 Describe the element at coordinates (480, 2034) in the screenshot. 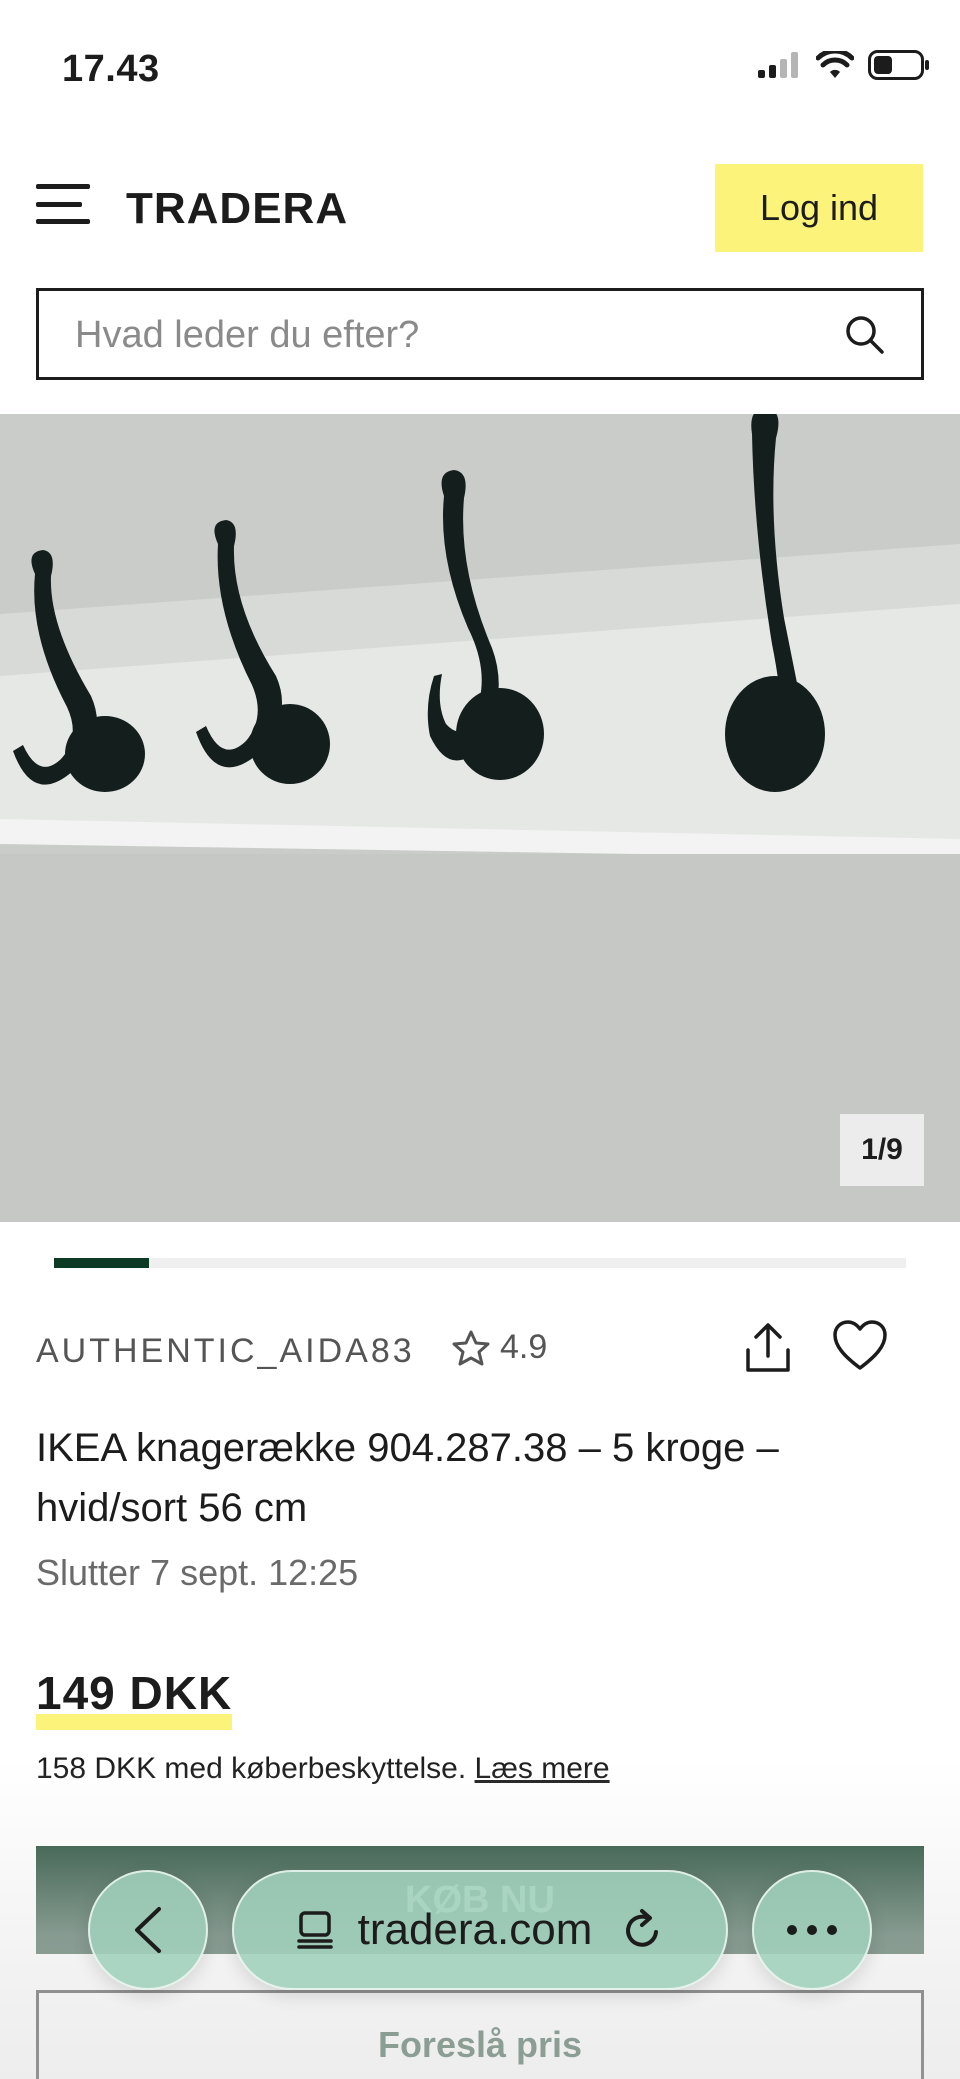

I see `suggest-price-button: Foreslå pris` at that location.